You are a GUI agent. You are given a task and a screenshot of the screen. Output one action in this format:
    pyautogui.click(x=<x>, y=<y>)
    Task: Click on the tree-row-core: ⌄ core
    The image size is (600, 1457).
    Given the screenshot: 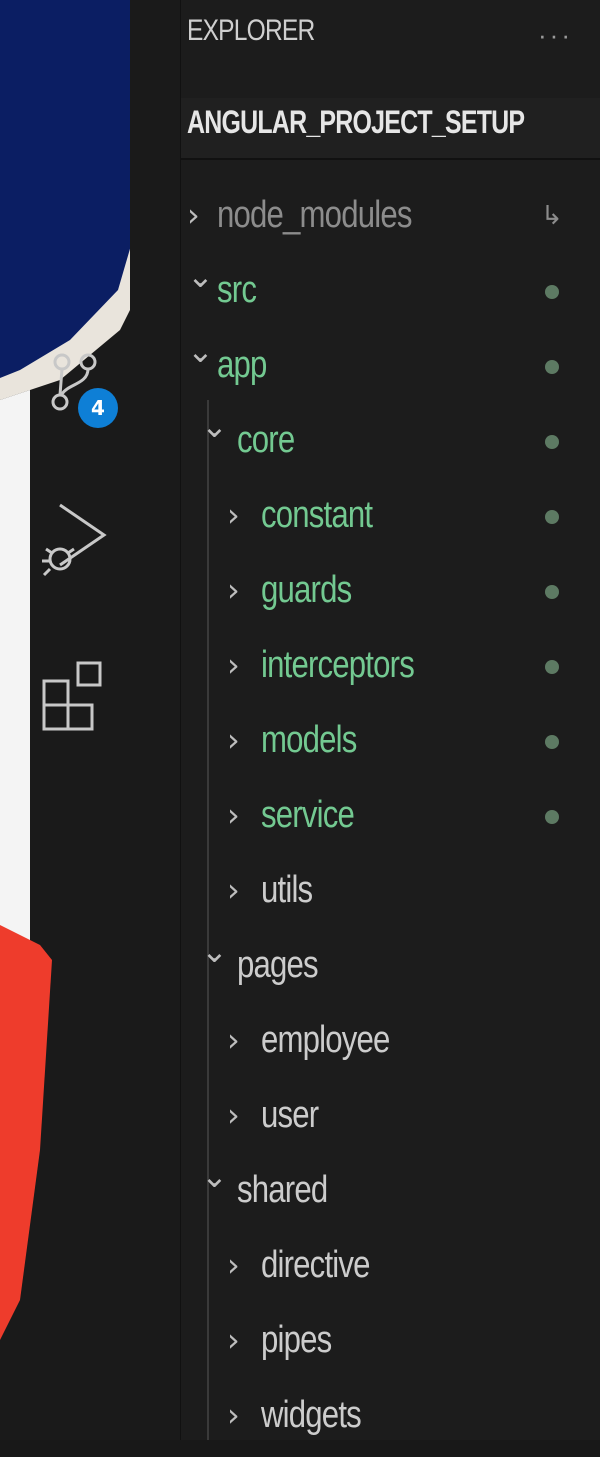 What is the action you would take?
    pyautogui.click(x=390, y=444)
    